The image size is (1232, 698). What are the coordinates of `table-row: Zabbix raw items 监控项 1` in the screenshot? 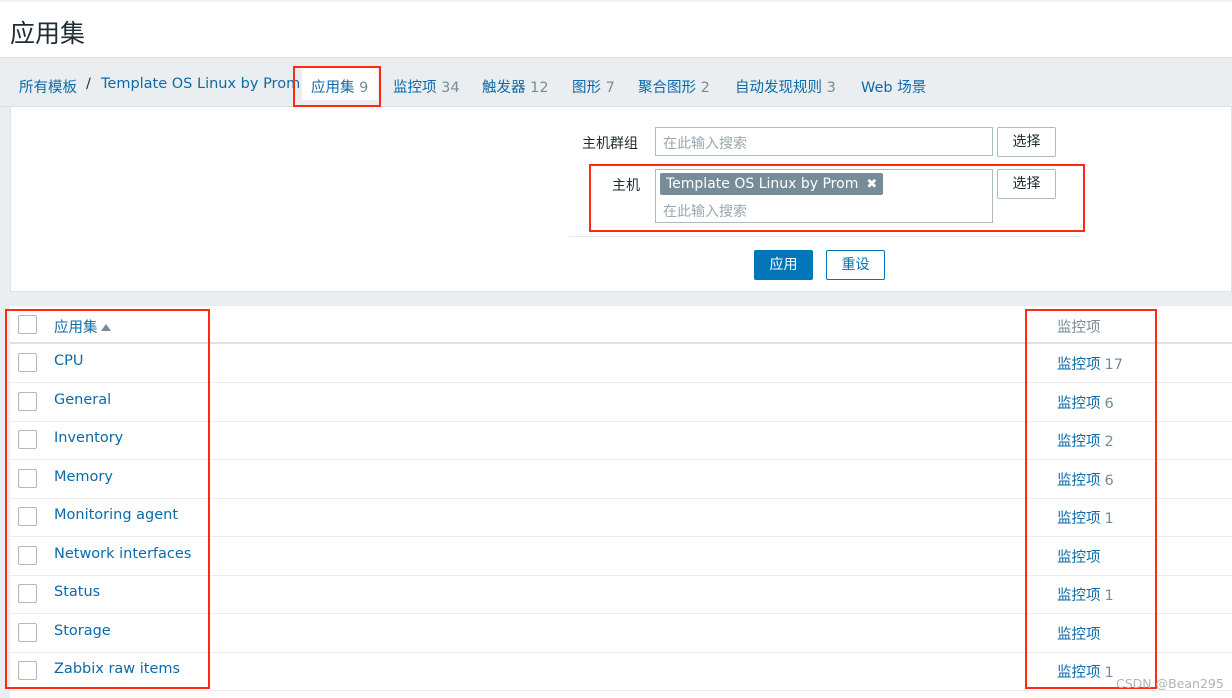 It's located at (621, 671).